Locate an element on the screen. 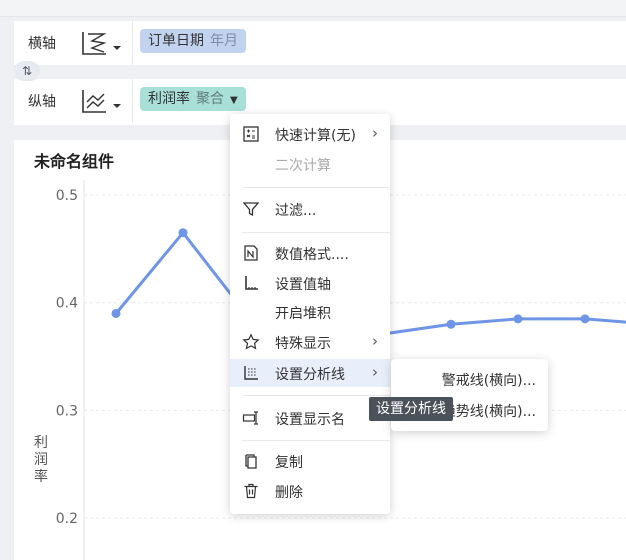 The width and height of the screenshot is (626, 560). menu-item-secondary-calc: 二次计算 is located at coordinates (310, 164).